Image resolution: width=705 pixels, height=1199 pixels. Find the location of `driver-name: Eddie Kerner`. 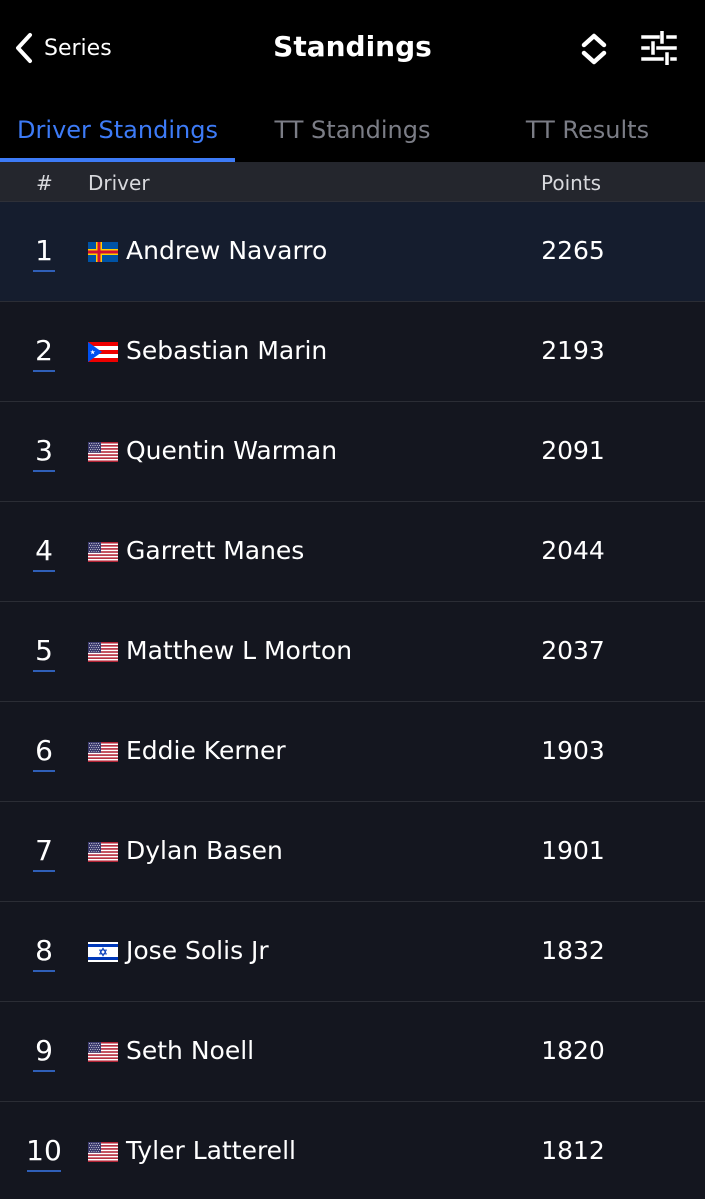

driver-name: Eddie Kerner is located at coordinates (206, 750).